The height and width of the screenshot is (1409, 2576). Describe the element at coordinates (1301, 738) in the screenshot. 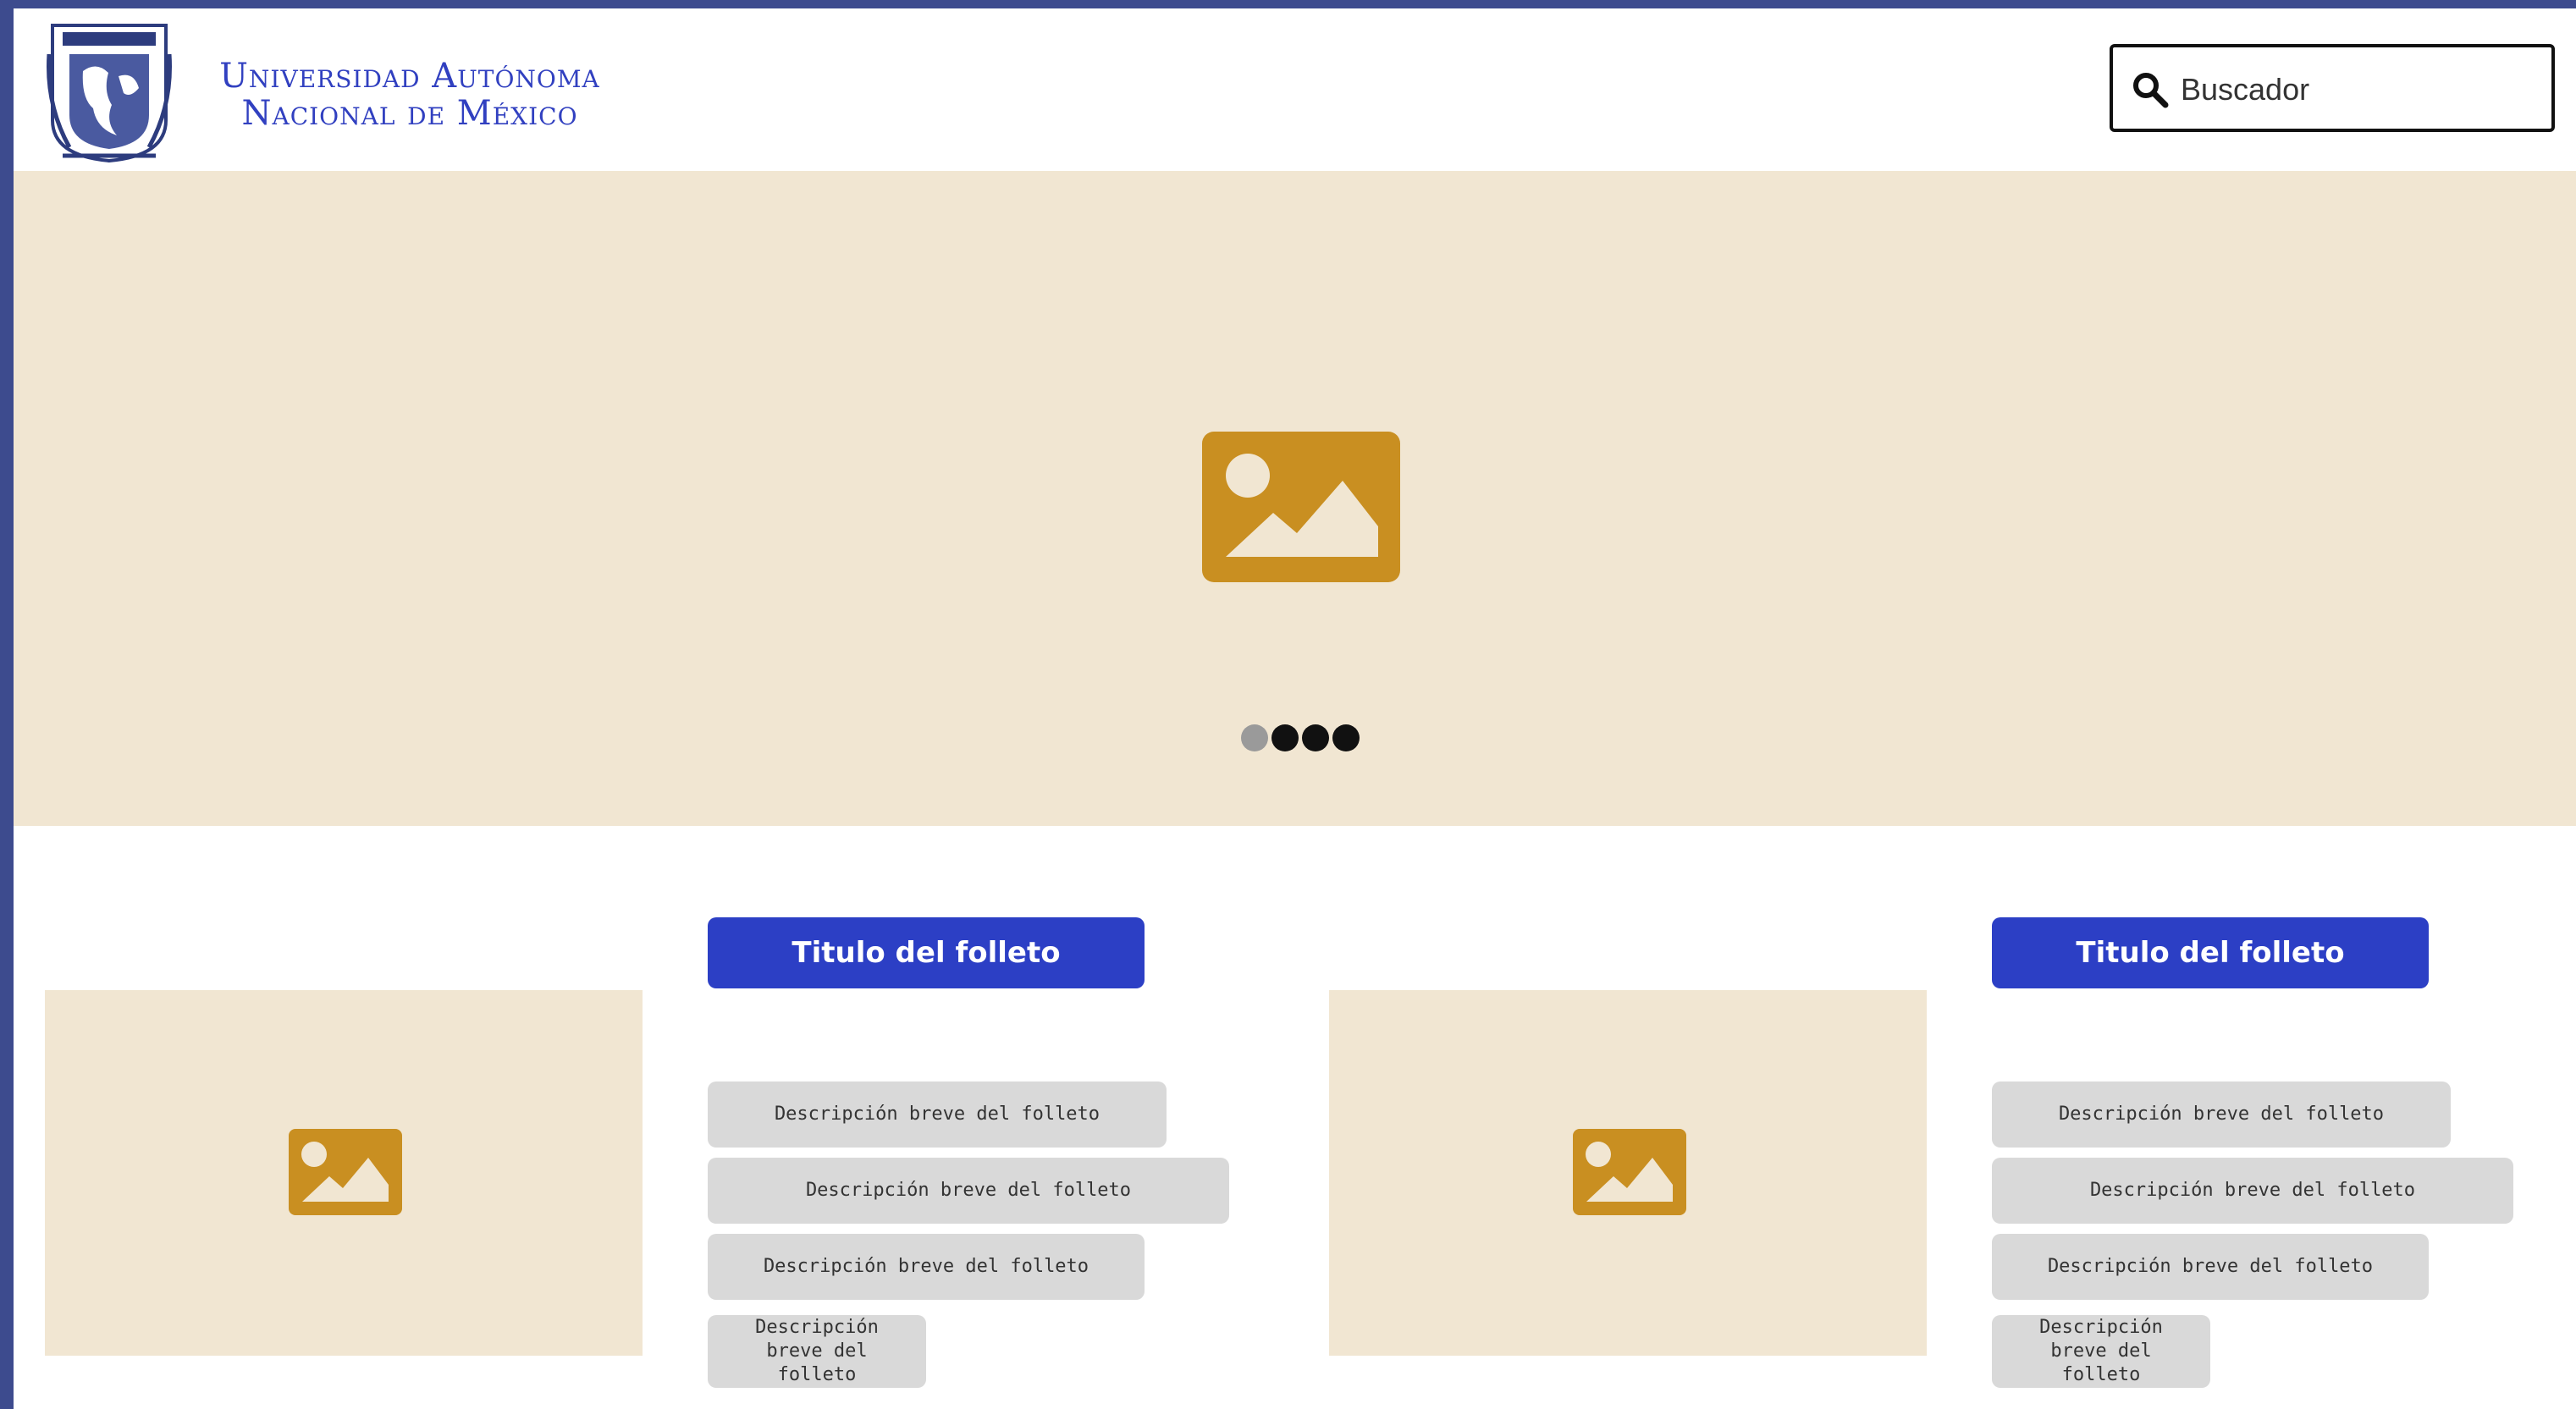

I see `carousel-dots` at that location.